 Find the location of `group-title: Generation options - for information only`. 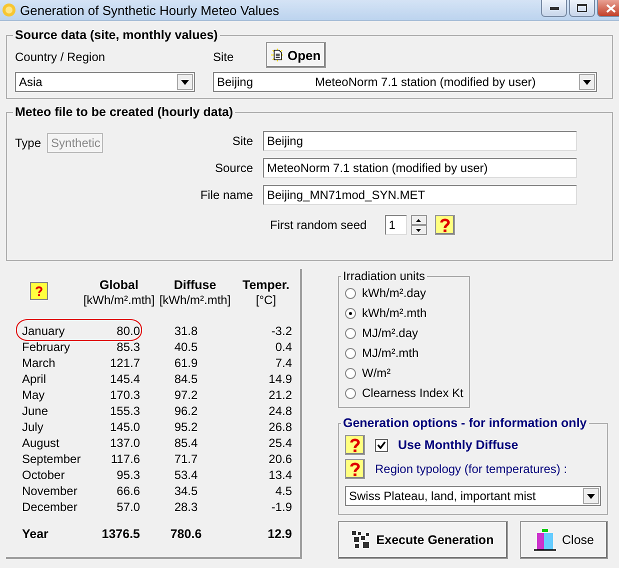

group-title: Generation options - for information only is located at coordinates (465, 423).